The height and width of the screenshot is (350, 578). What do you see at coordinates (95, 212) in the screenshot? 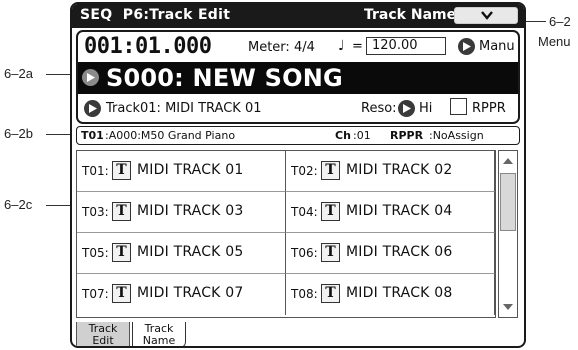
I see `track-id: T03:` at bounding box center [95, 212].